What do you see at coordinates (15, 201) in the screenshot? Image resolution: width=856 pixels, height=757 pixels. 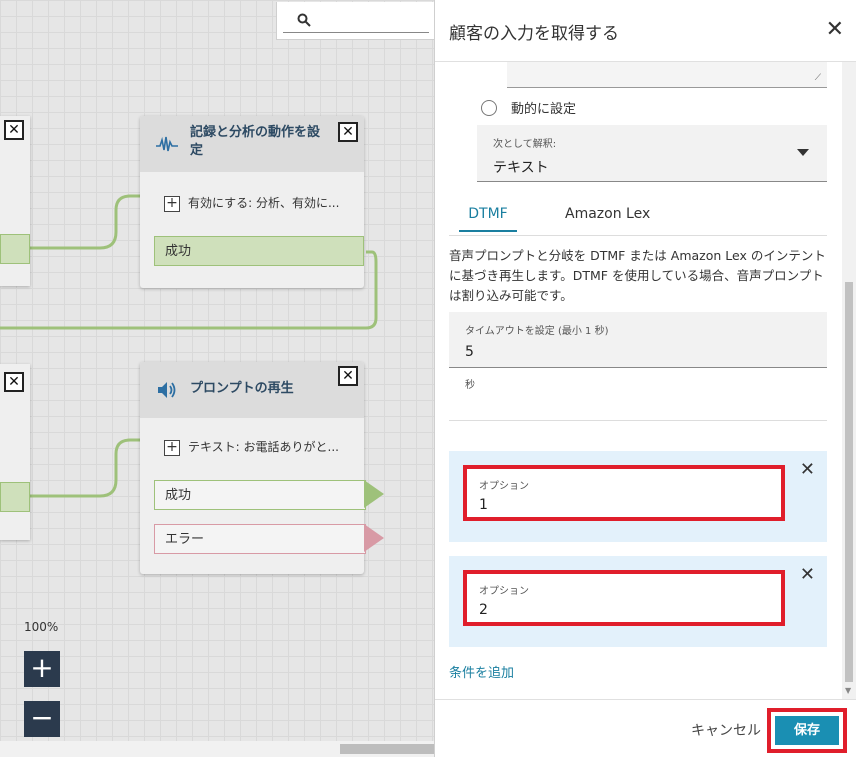 I see `partial-block-top: ✕` at bounding box center [15, 201].